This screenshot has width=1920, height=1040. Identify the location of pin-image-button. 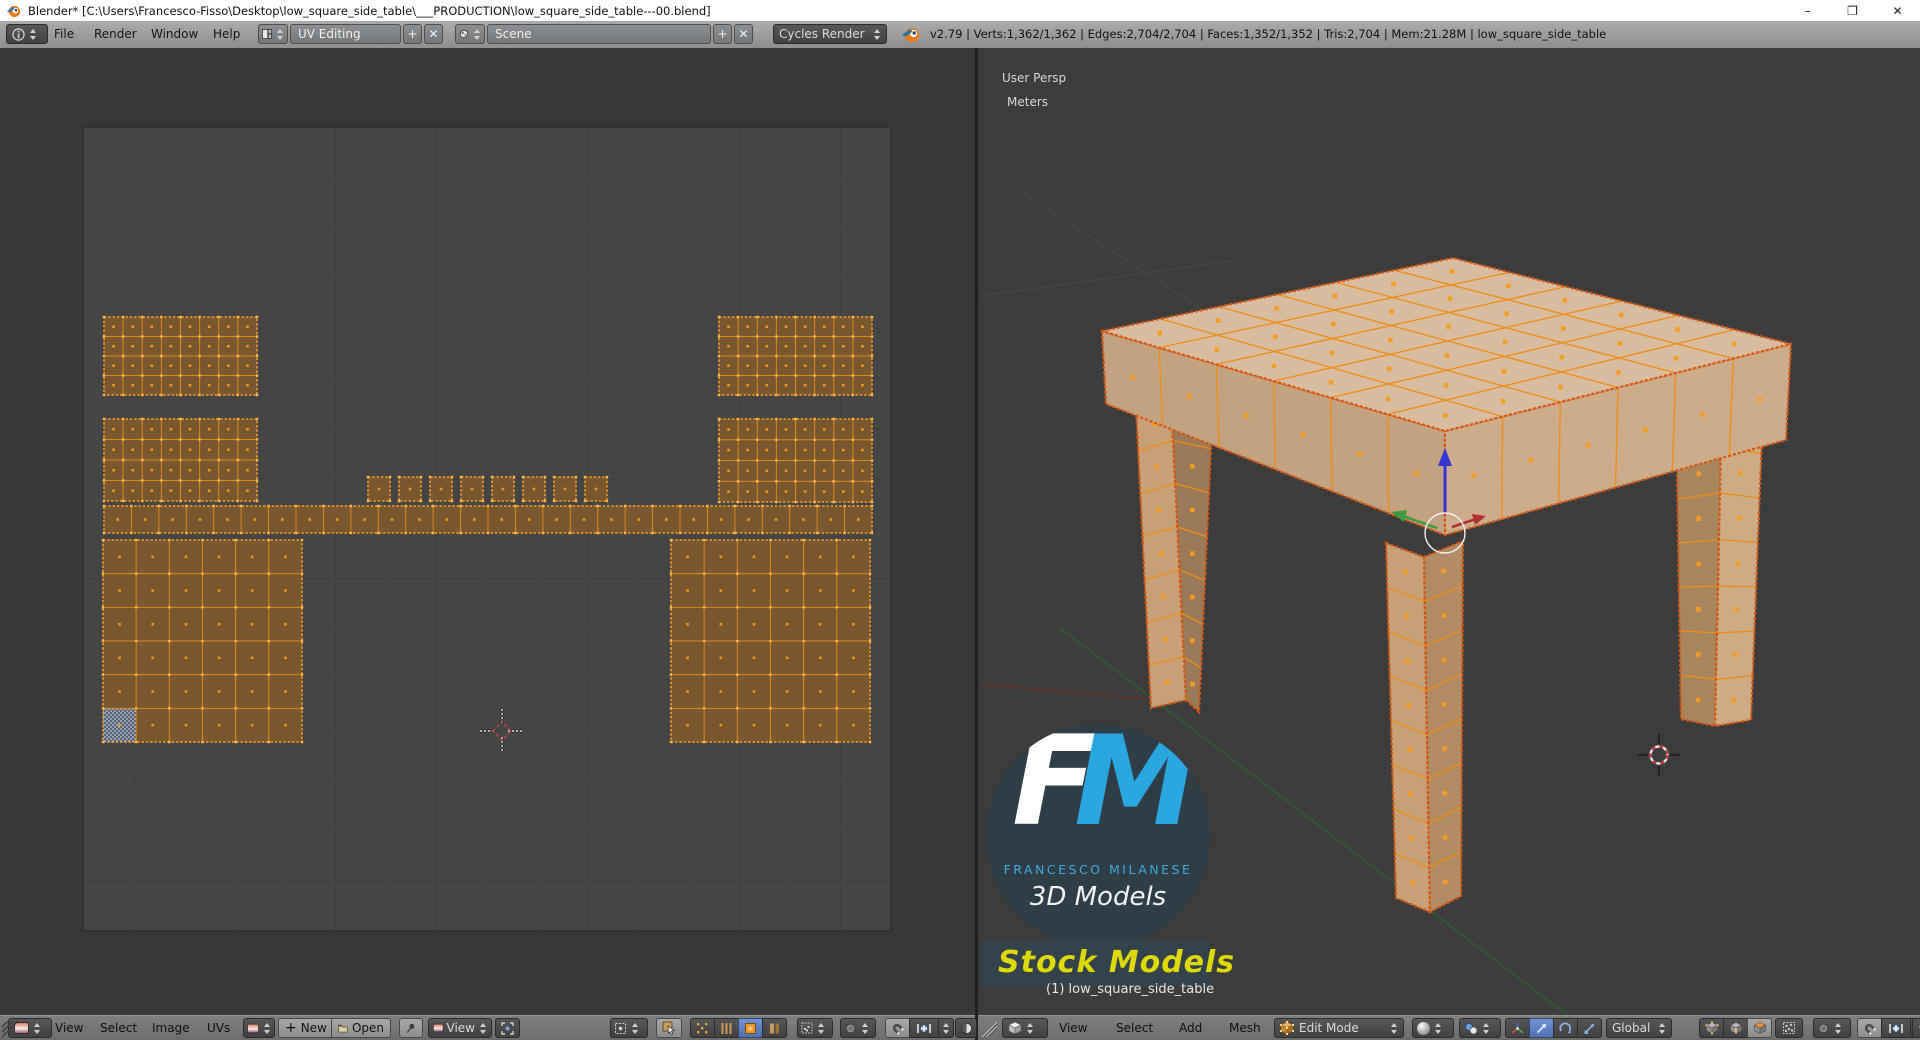
(411, 1028).